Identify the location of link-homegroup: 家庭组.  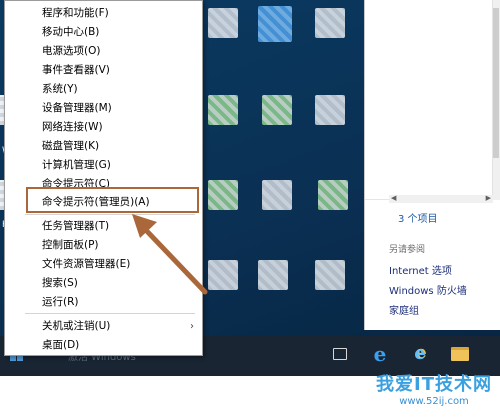
(404, 309).